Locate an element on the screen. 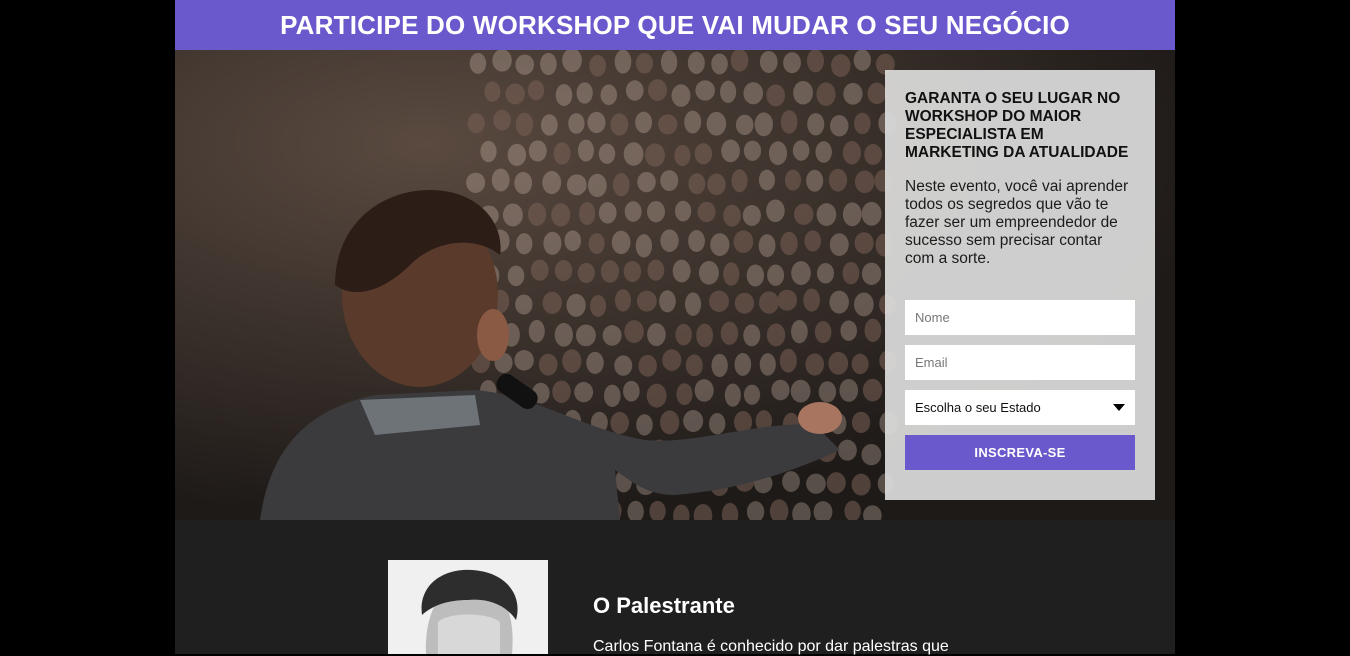 Image resolution: width=1350 pixels, height=656 pixels. name-input: Nome is located at coordinates (1020, 317).